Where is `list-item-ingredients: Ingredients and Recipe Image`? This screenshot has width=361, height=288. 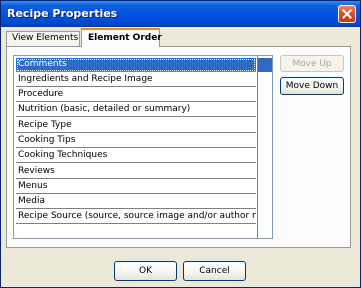
list-item-ingredients: Ingredients and Recipe Image is located at coordinates (136, 80).